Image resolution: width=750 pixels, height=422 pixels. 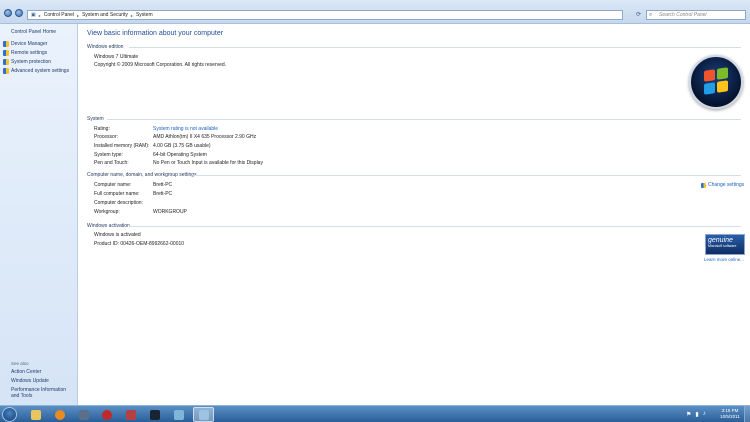 What do you see at coordinates (163, 185) in the screenshot?
I see `computer-name-value: Brett-PC` at bounding box center [163, 185].